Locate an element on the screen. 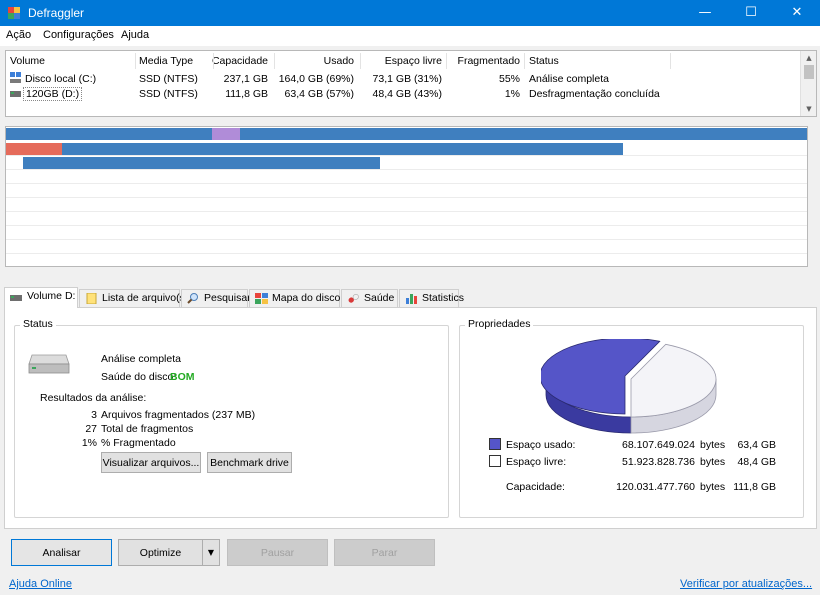  menu-configuracoes: Configurações is located at coordinates (78, 35).